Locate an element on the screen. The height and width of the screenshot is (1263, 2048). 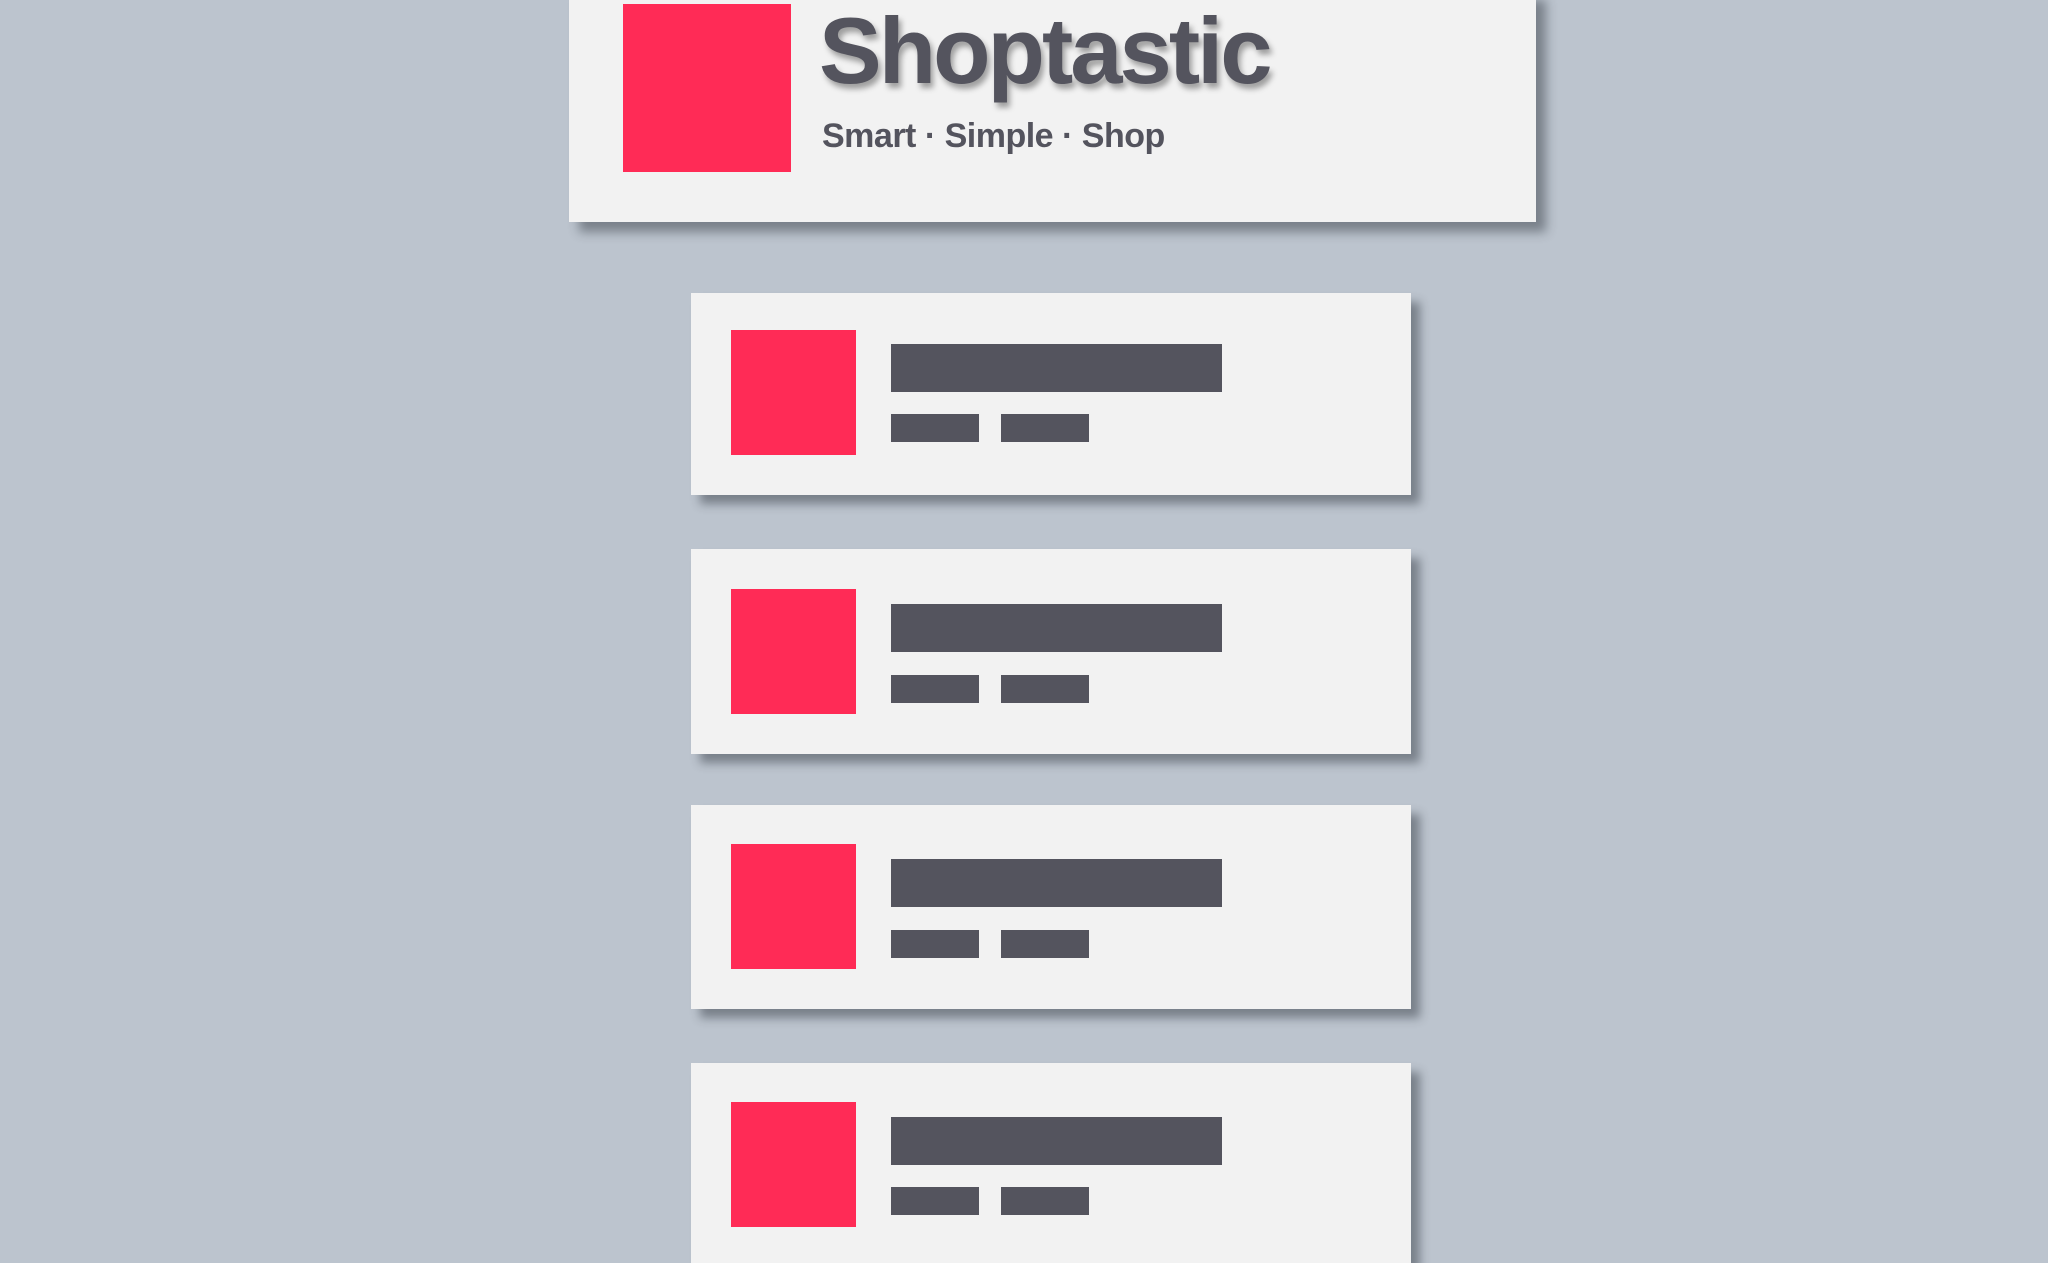
brand-name: Shoptastic is located at coordinates (1046, 51).